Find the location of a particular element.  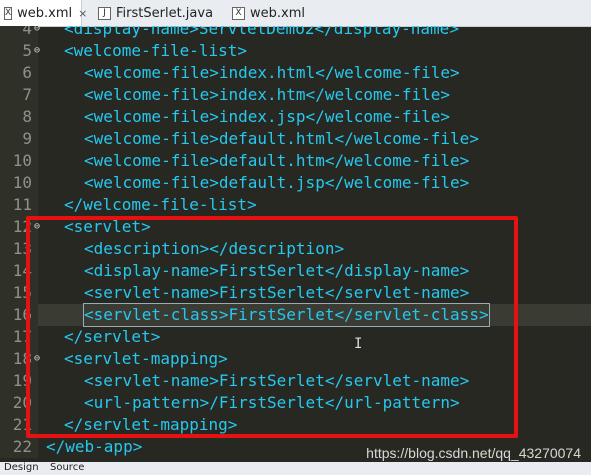

code-text: <welcome-file>default.htm</welcome-file> is located at coordinates (277, 160).